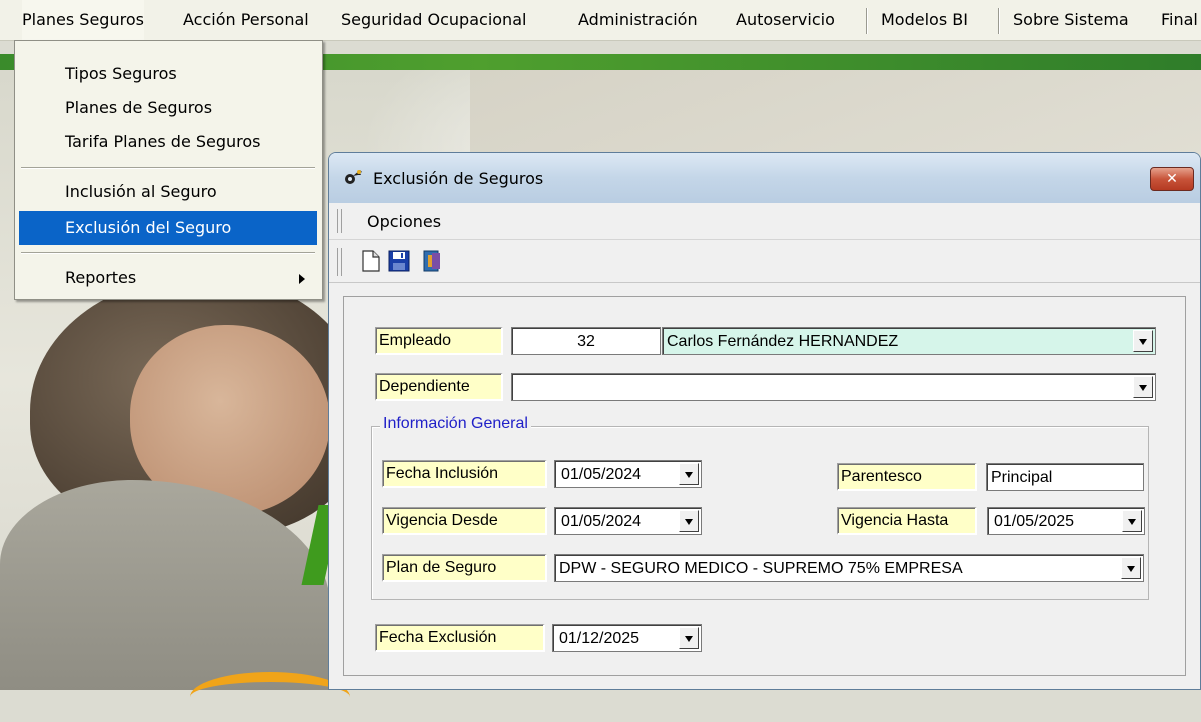  I want to click on fecha-inclusion-picker: 01/05/2024, so click(628, 474).